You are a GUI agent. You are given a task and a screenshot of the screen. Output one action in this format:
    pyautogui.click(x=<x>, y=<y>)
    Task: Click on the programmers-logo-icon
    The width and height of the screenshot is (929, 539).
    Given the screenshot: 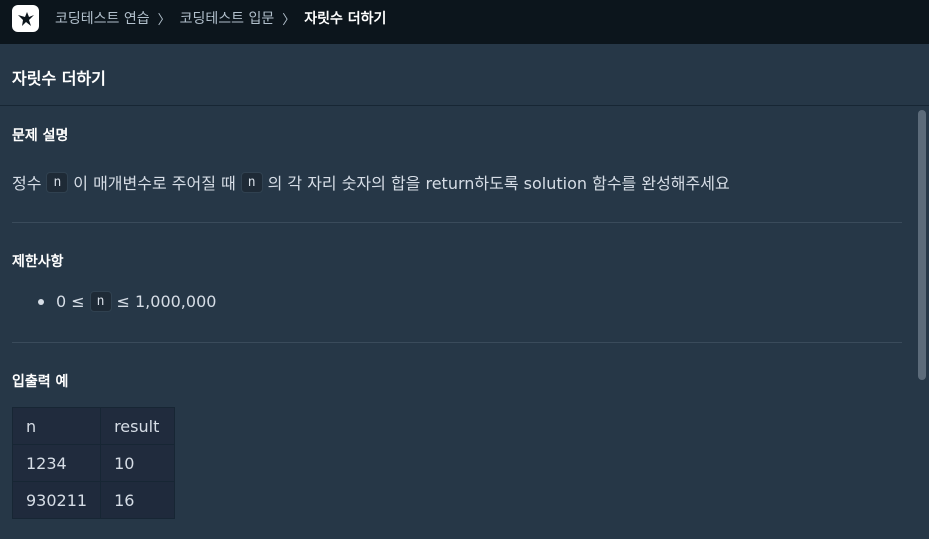 What is the action you would take?
    pyautogui.click(x=25, y=18)
    